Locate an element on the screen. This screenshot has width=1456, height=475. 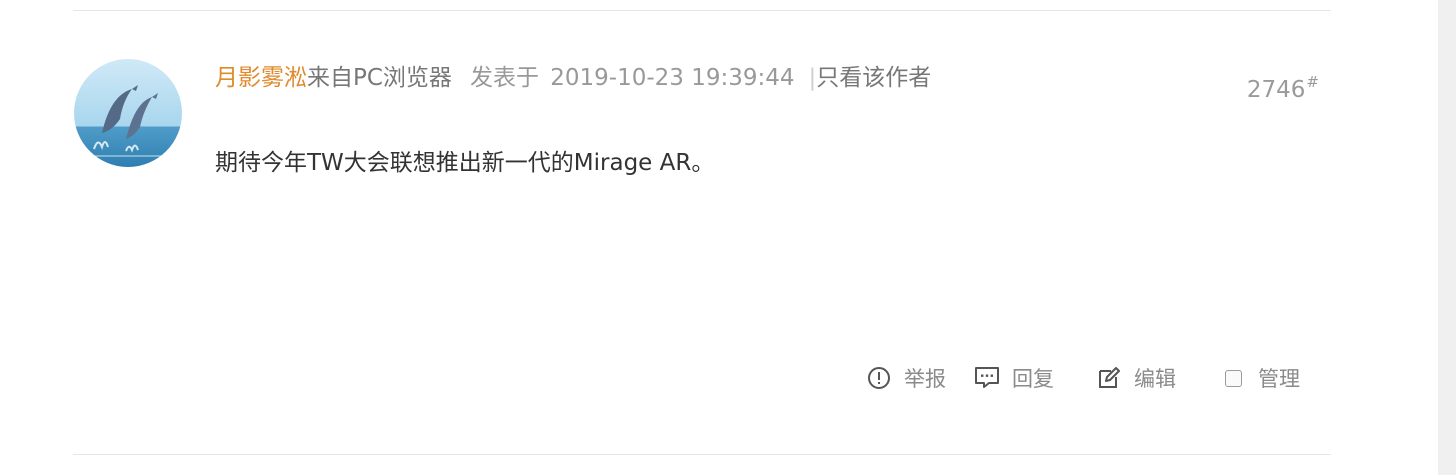
alert-circle-icon is located at coordinates (879, 378).